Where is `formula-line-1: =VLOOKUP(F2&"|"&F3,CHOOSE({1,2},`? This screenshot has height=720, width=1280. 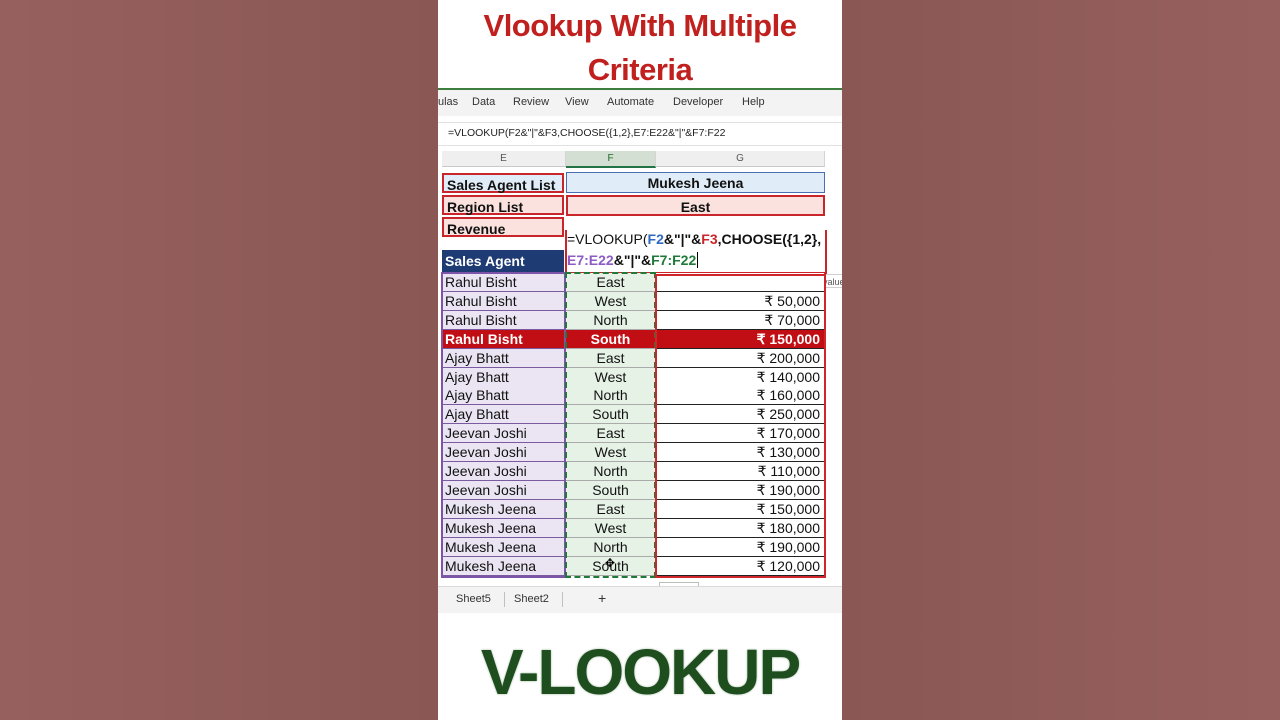
formula-line-1: =VLOOKUP(F2&"|"&F3,CHOOSE({1,2}, is located at coordinates (694, 239).